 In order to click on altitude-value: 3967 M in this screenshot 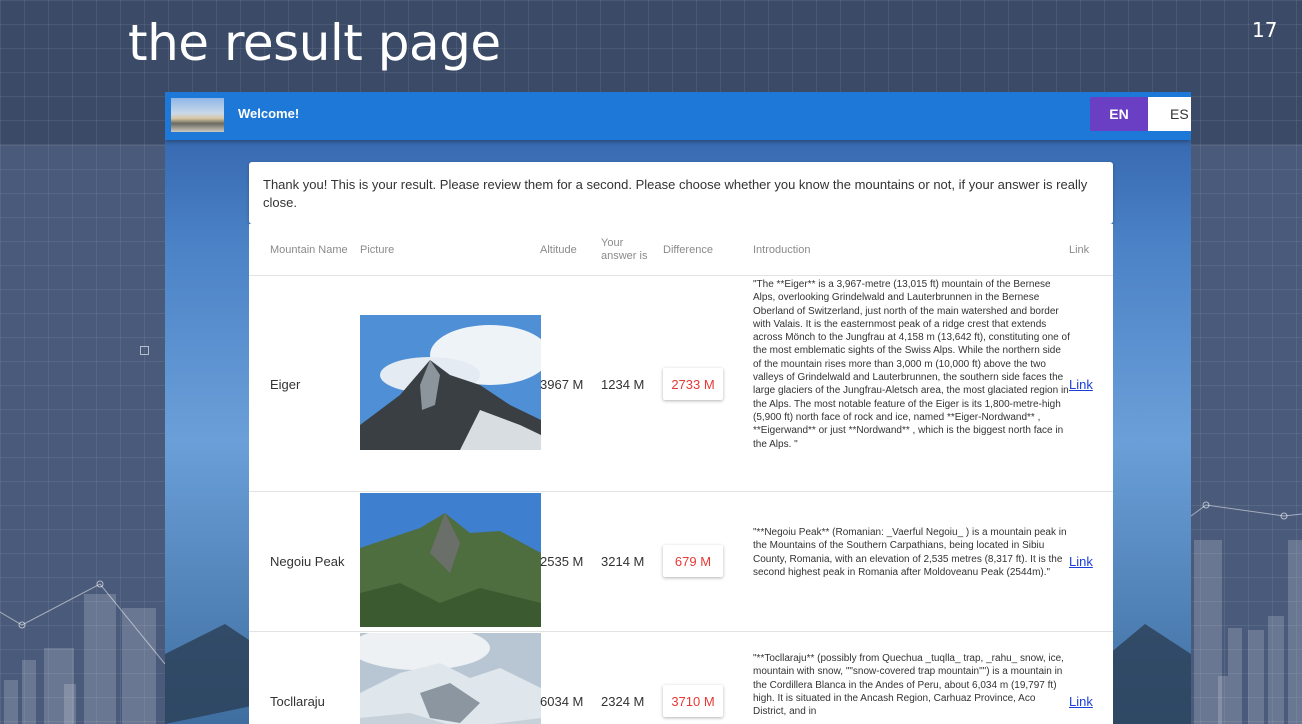, I will do `click(562, 384)`.